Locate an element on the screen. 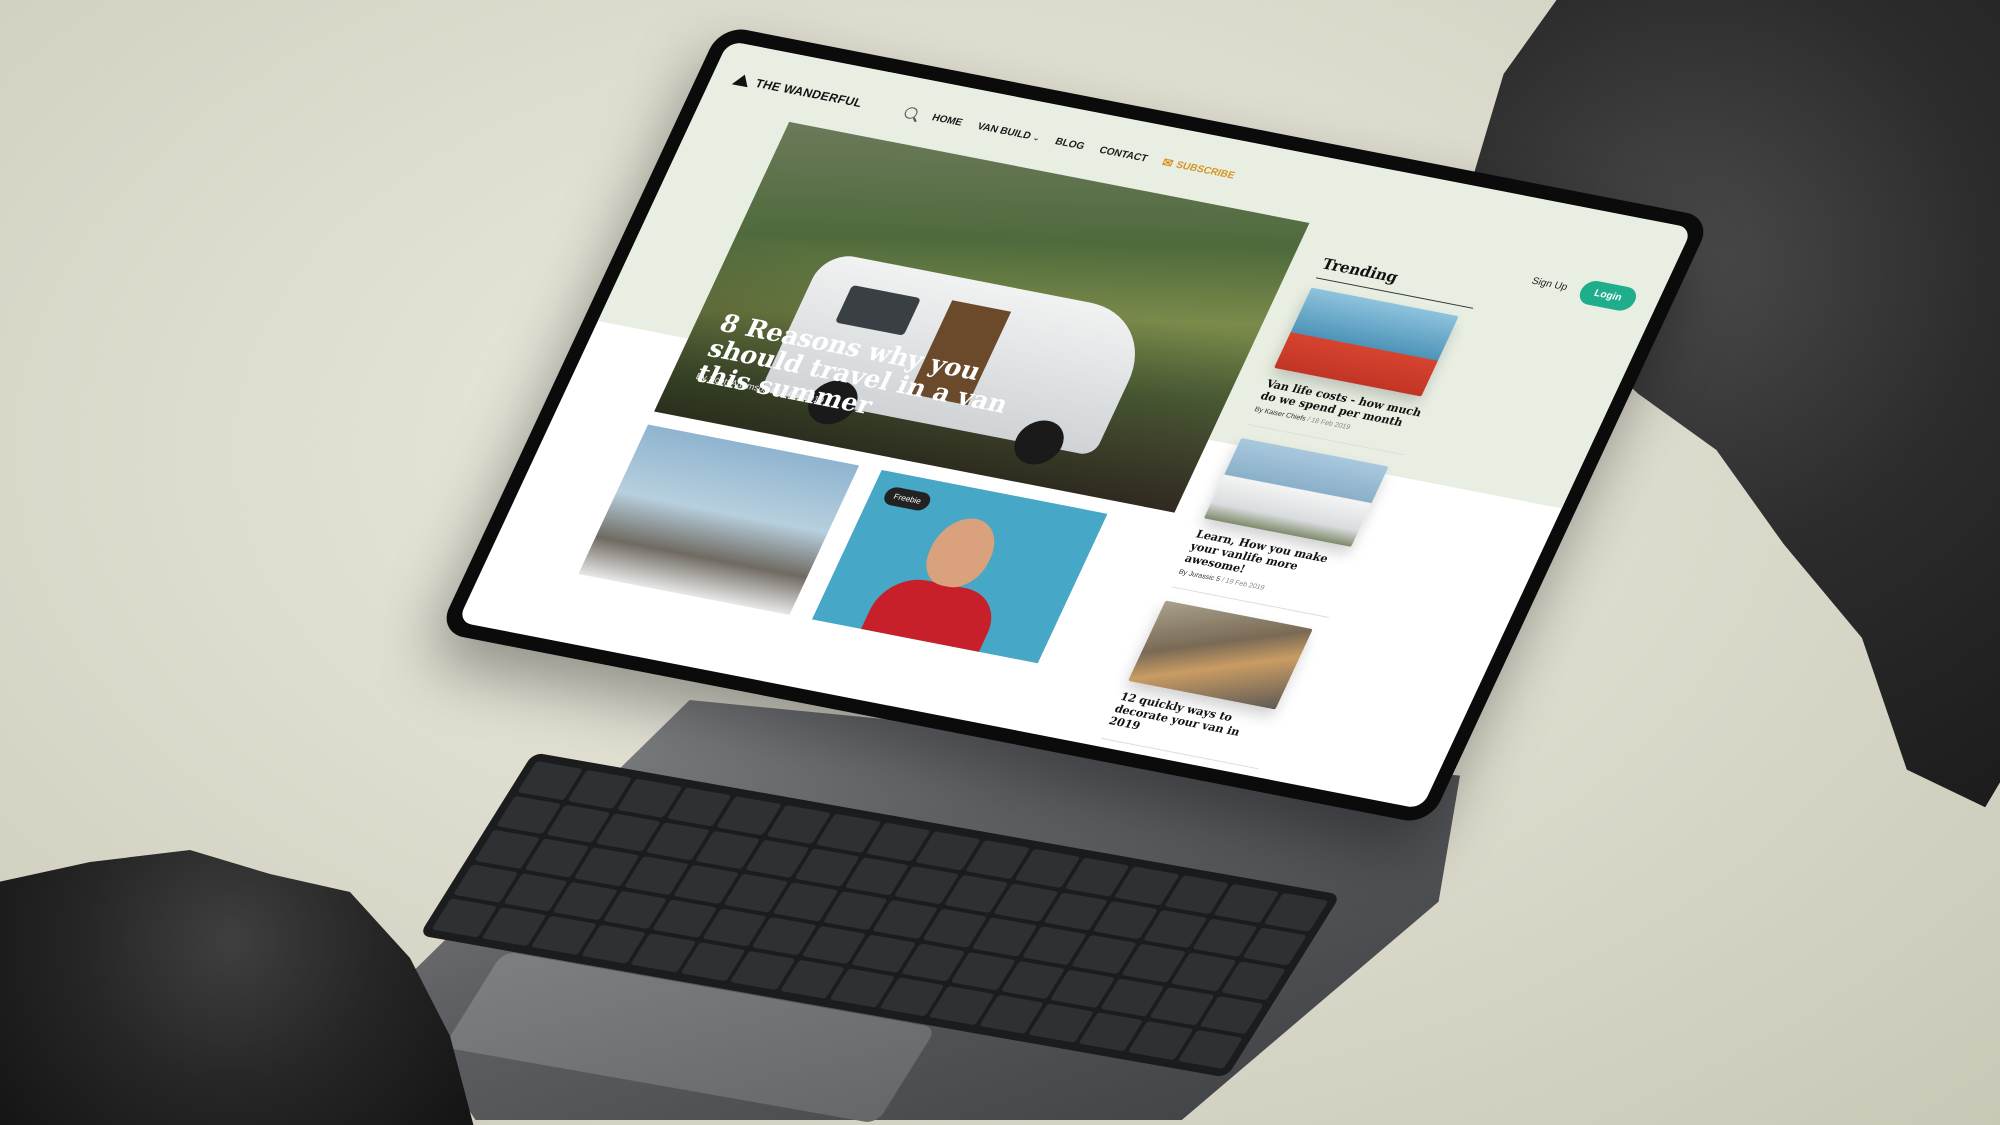  nav-item-van-build: VAN BUILD⌄ is located at coordinates (1008, 132).